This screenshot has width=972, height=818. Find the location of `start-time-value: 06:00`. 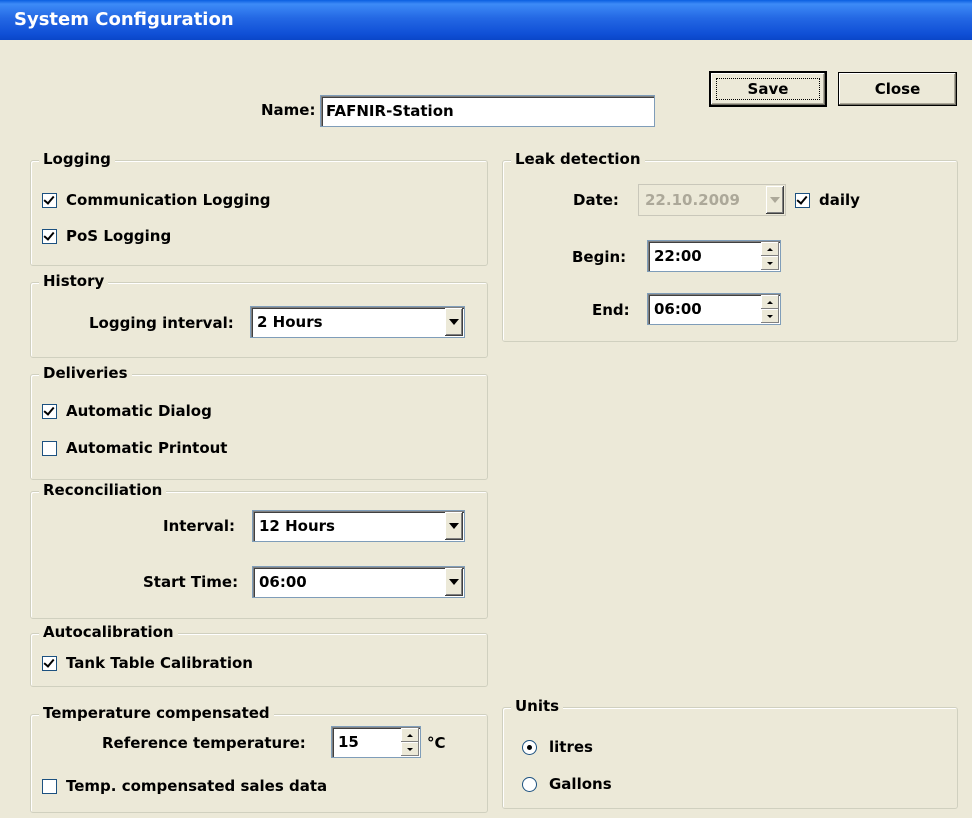

start-time-value: 06:00 is located at coordinates (283, 582).